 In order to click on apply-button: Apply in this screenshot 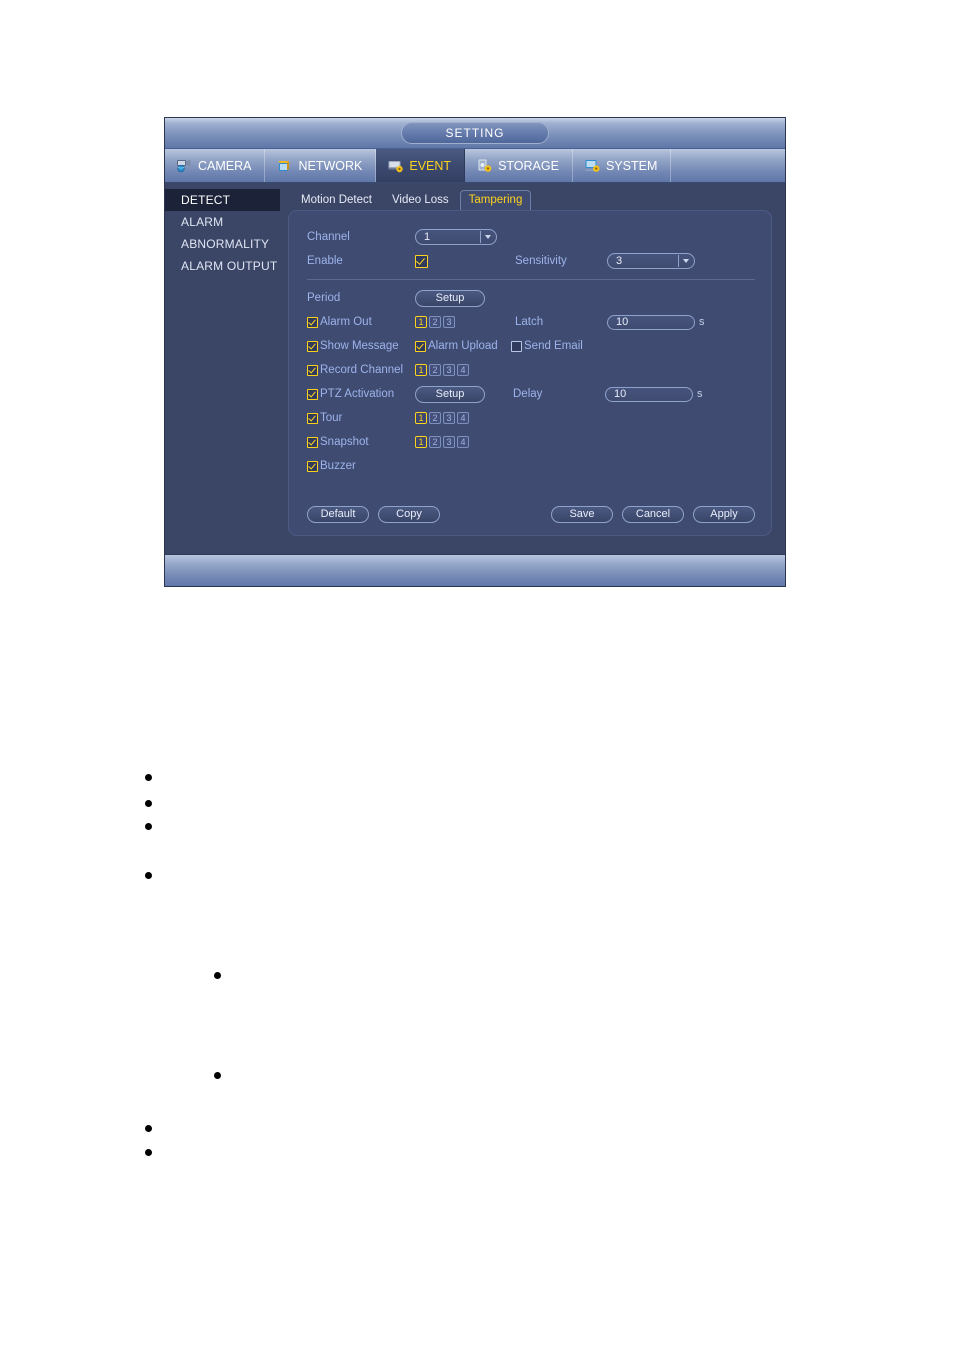, I will do `click(724, 514)`.